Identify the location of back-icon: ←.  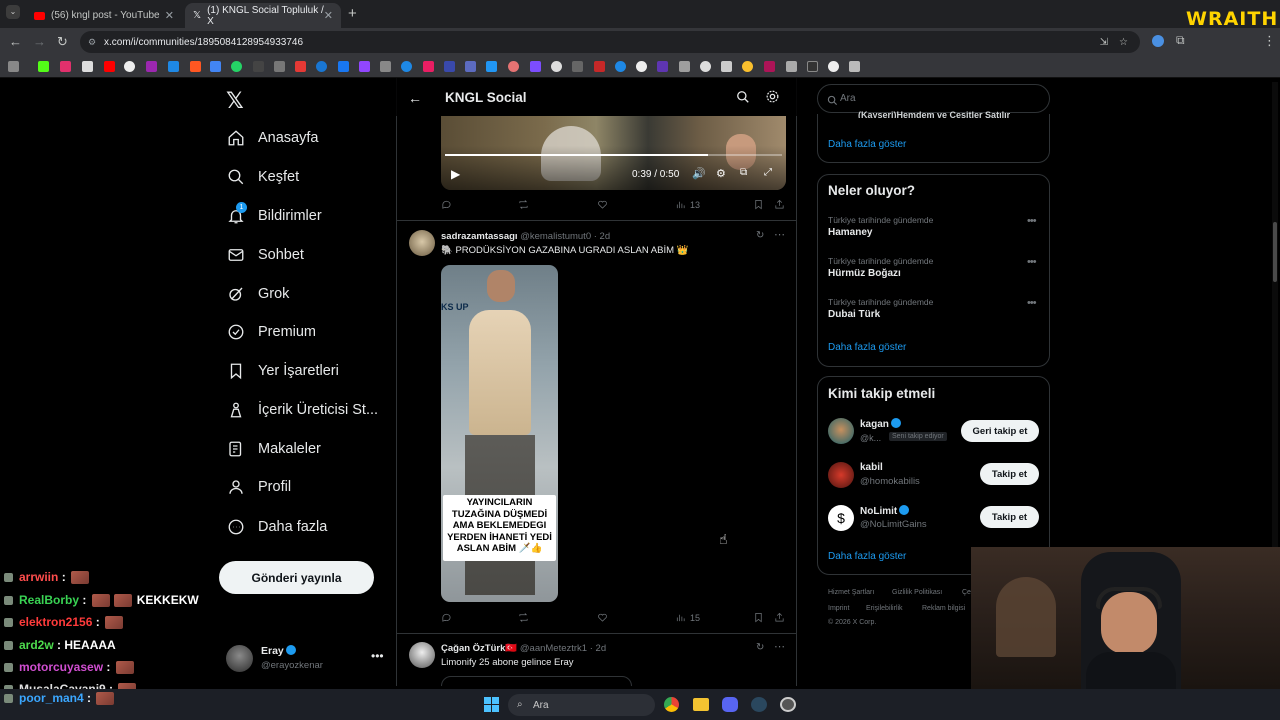
(15, 41).